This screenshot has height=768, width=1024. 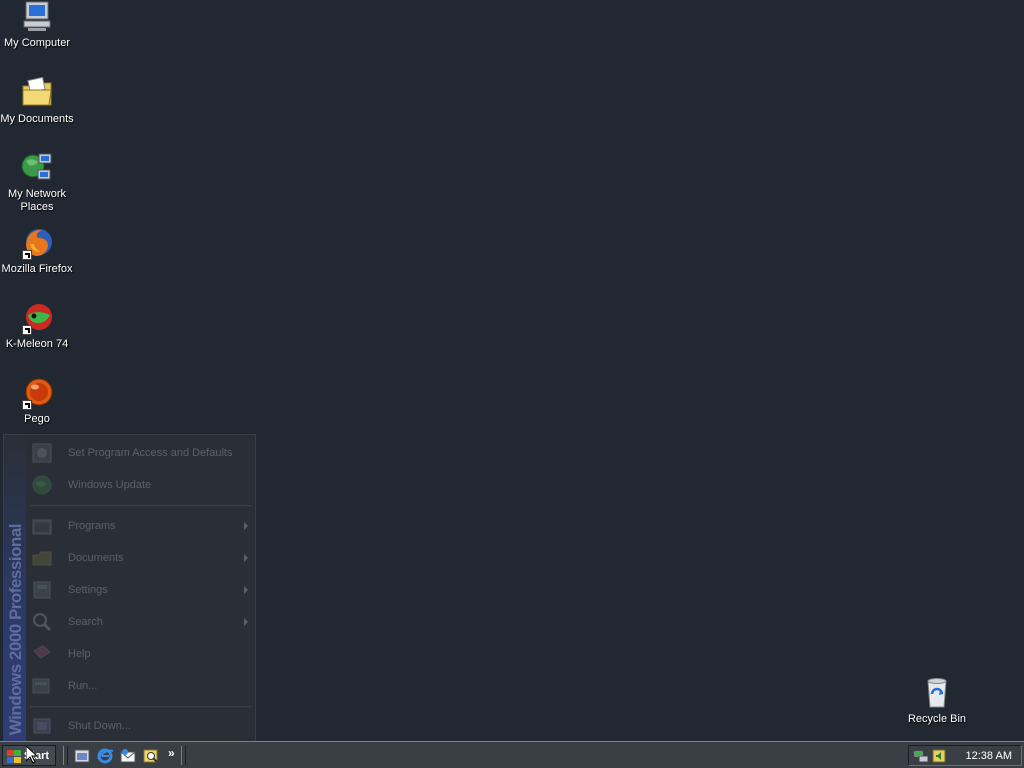 What do you see at coordinates (42, 558) in the screenshot?
I see `documents-folder-icon` at bounding box center [42, 558].